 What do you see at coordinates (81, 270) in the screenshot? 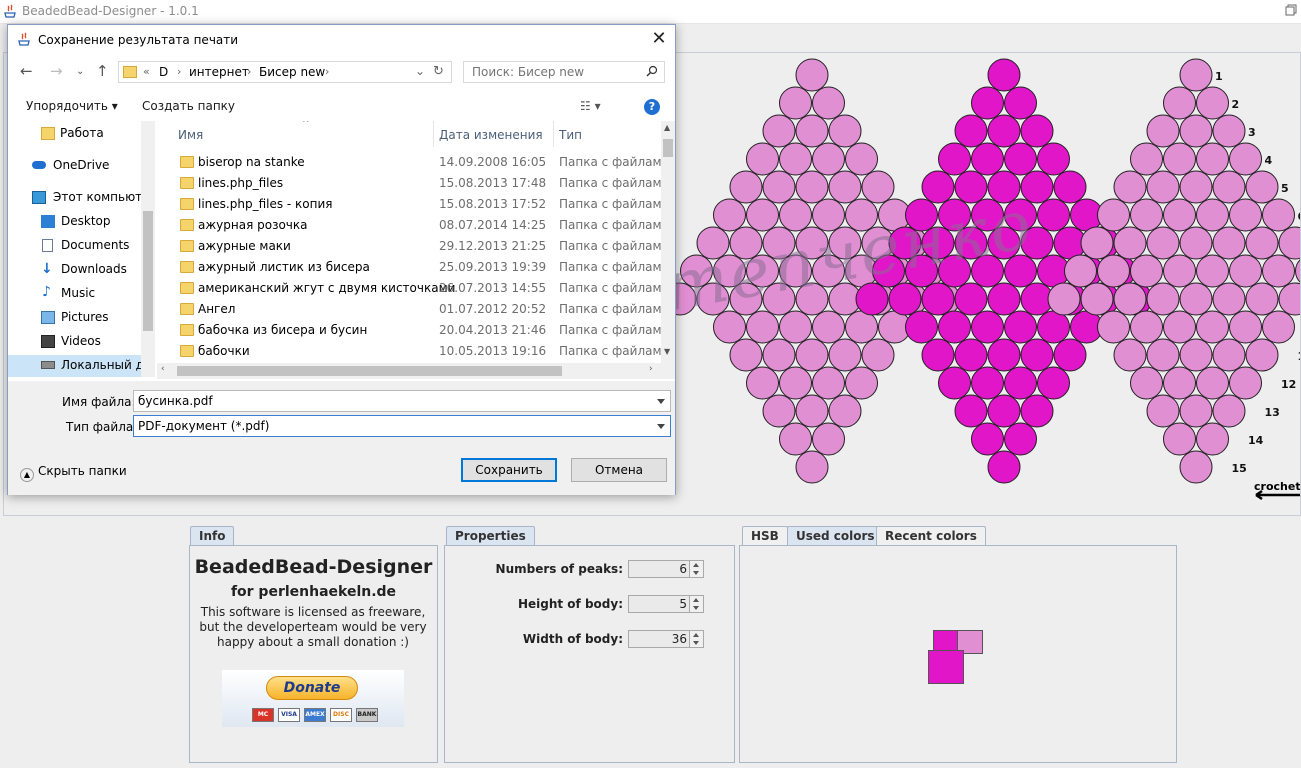
I see `nav-item-downloads: ↓ Downloads` at bounding box center [81, 270].